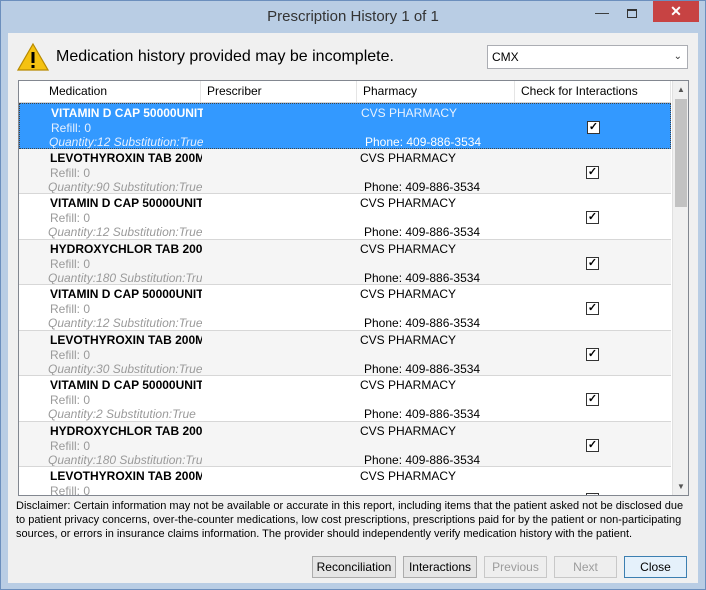 The width and height of the screenshot is (706, 590). Describe the element at coordinates (655, 567) in the screenshot. I see `close-button: Close` at that location.